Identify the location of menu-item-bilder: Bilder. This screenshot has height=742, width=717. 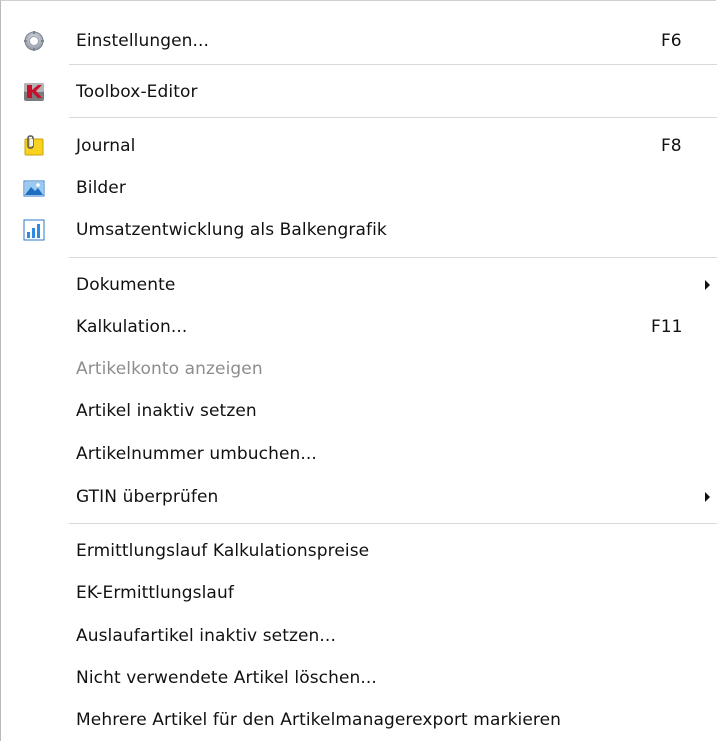
(358, 188).